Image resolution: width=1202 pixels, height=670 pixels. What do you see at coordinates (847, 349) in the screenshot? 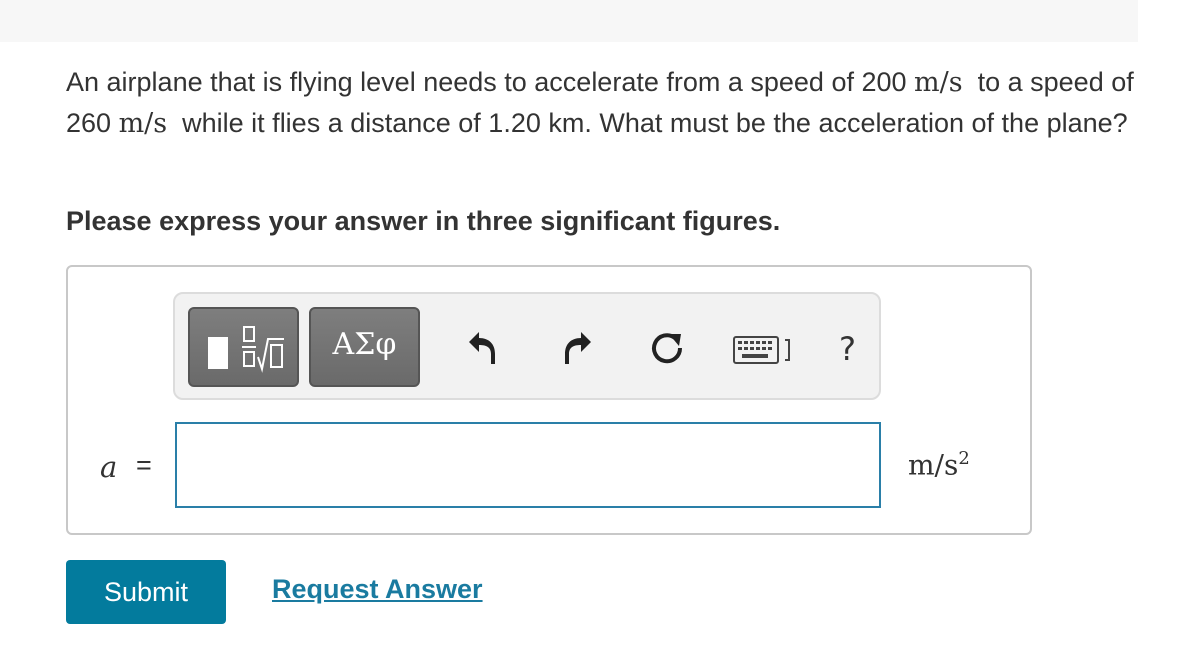
I see `help-icon: ?` at bounding box center [847, 349].